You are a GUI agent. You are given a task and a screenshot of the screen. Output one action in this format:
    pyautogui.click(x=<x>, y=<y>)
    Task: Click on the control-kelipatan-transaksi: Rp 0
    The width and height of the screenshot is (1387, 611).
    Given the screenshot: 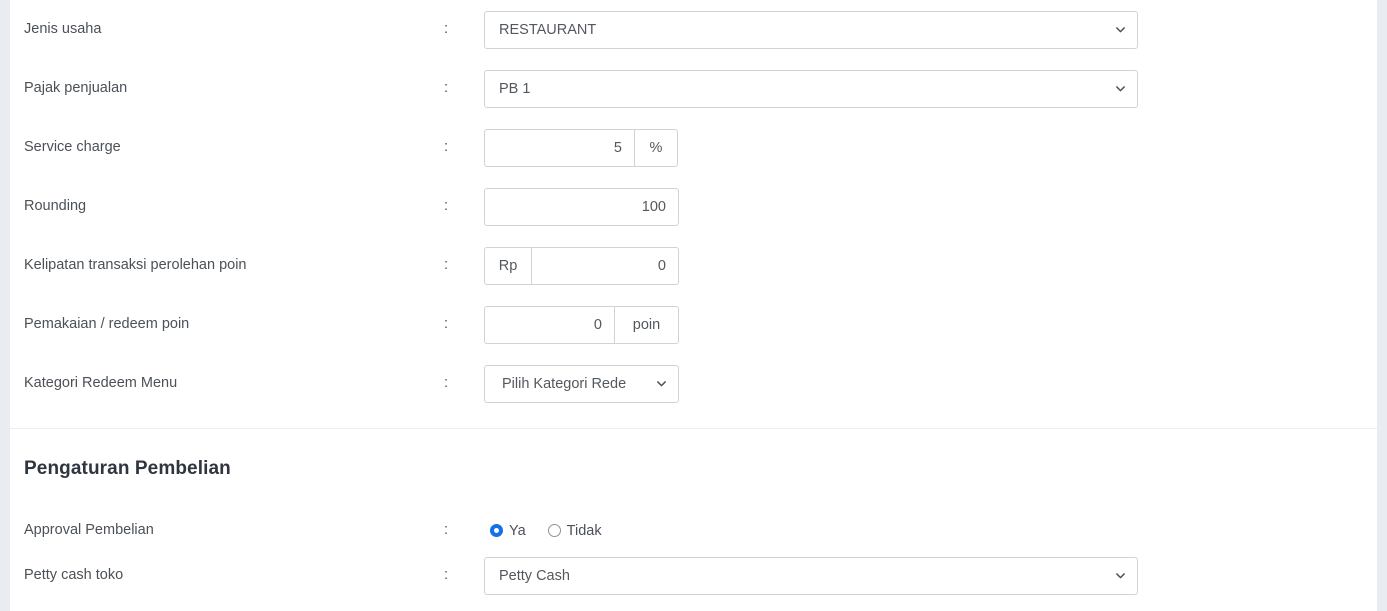 What is the action you would take?
    pyautogui.click(x=581, y=265)
    